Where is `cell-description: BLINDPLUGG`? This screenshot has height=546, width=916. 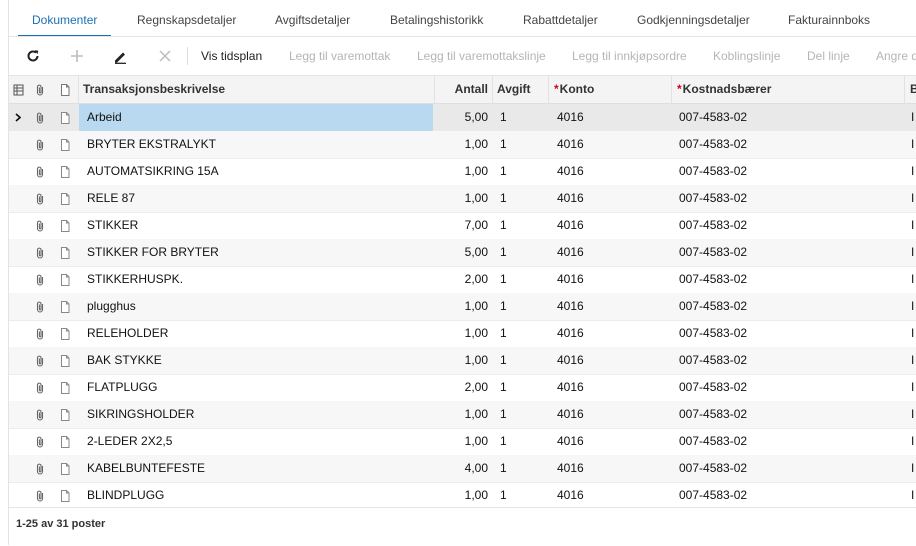 cell-description: BLINDPLUGG is located at coordinates (256, 494).